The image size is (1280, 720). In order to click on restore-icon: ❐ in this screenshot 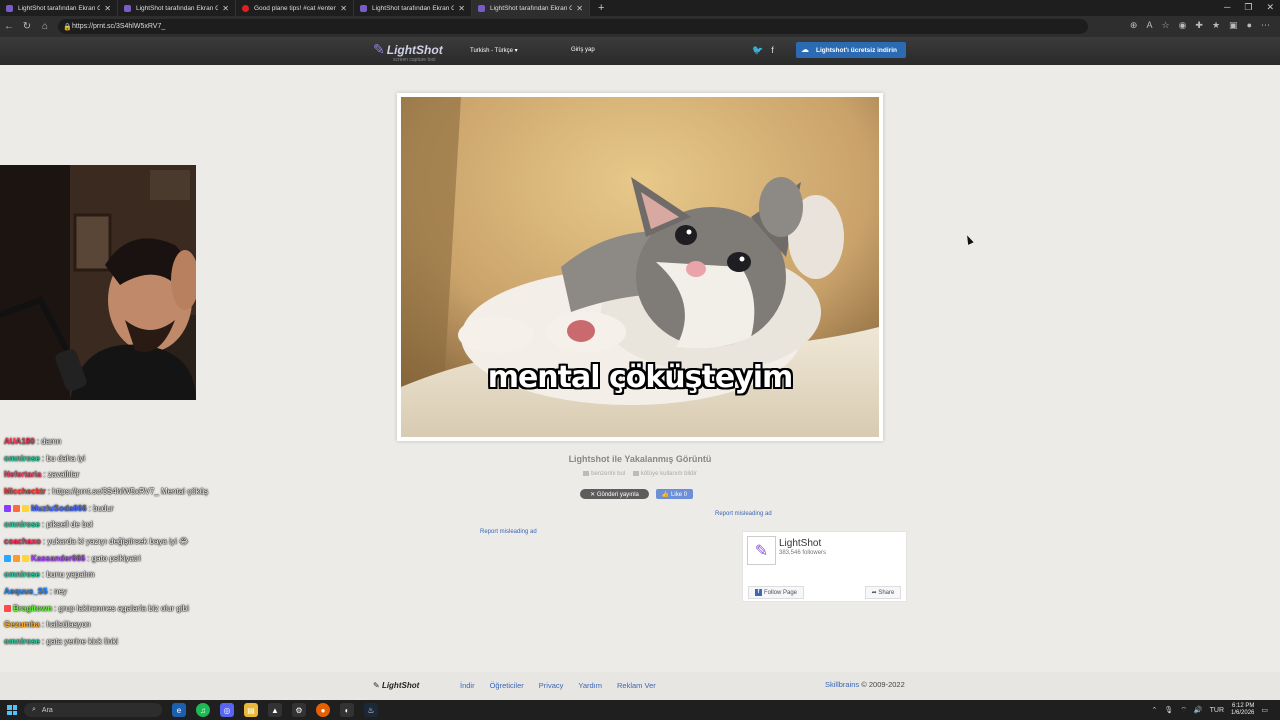, I will do `click(1248, 7)`.